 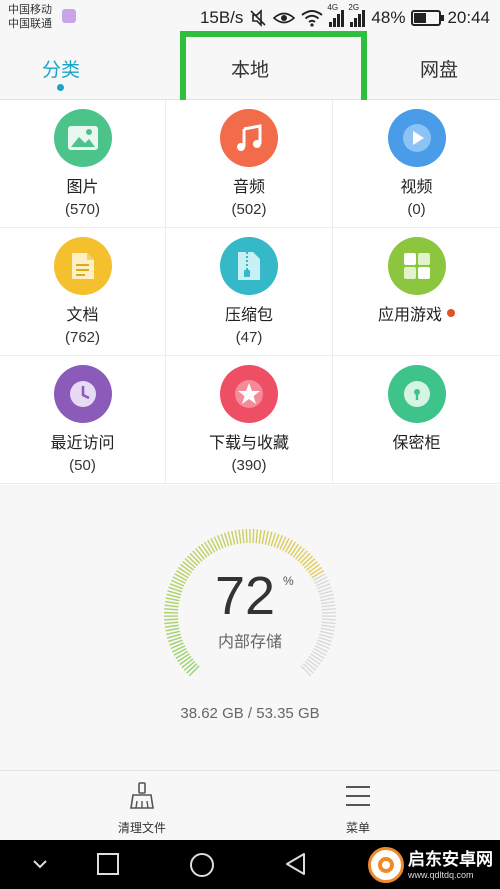 I want to click on storage-percent-sign: %, so click(x=288, y=581).